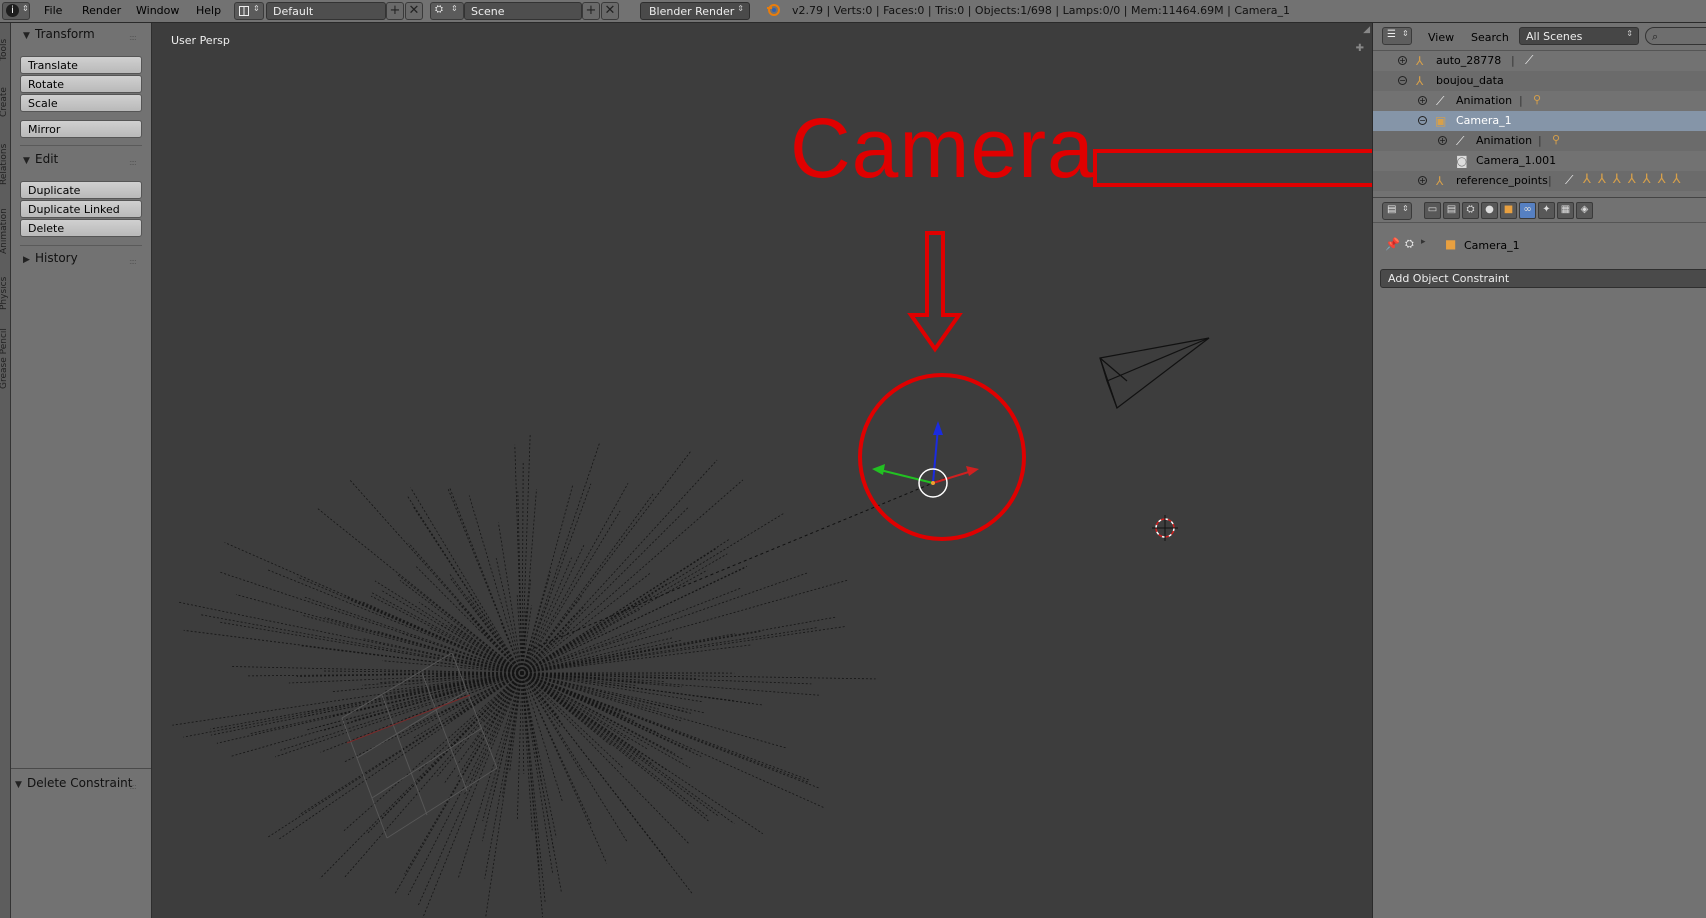  Describe the element at coordinates (81, 129) in the screenshot. I see `mirror-button: Mirror` at that location.